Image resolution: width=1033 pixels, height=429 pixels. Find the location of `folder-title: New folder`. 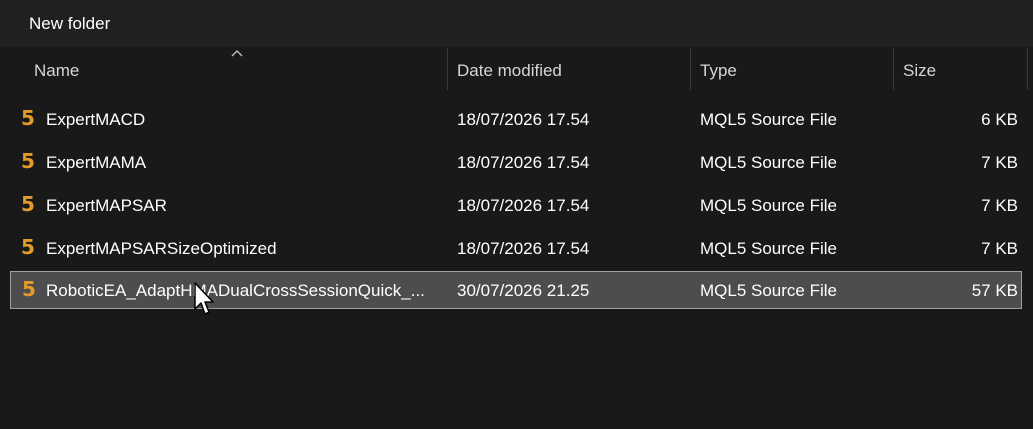

folder-title: New folder is located at coordinates (70, 23).